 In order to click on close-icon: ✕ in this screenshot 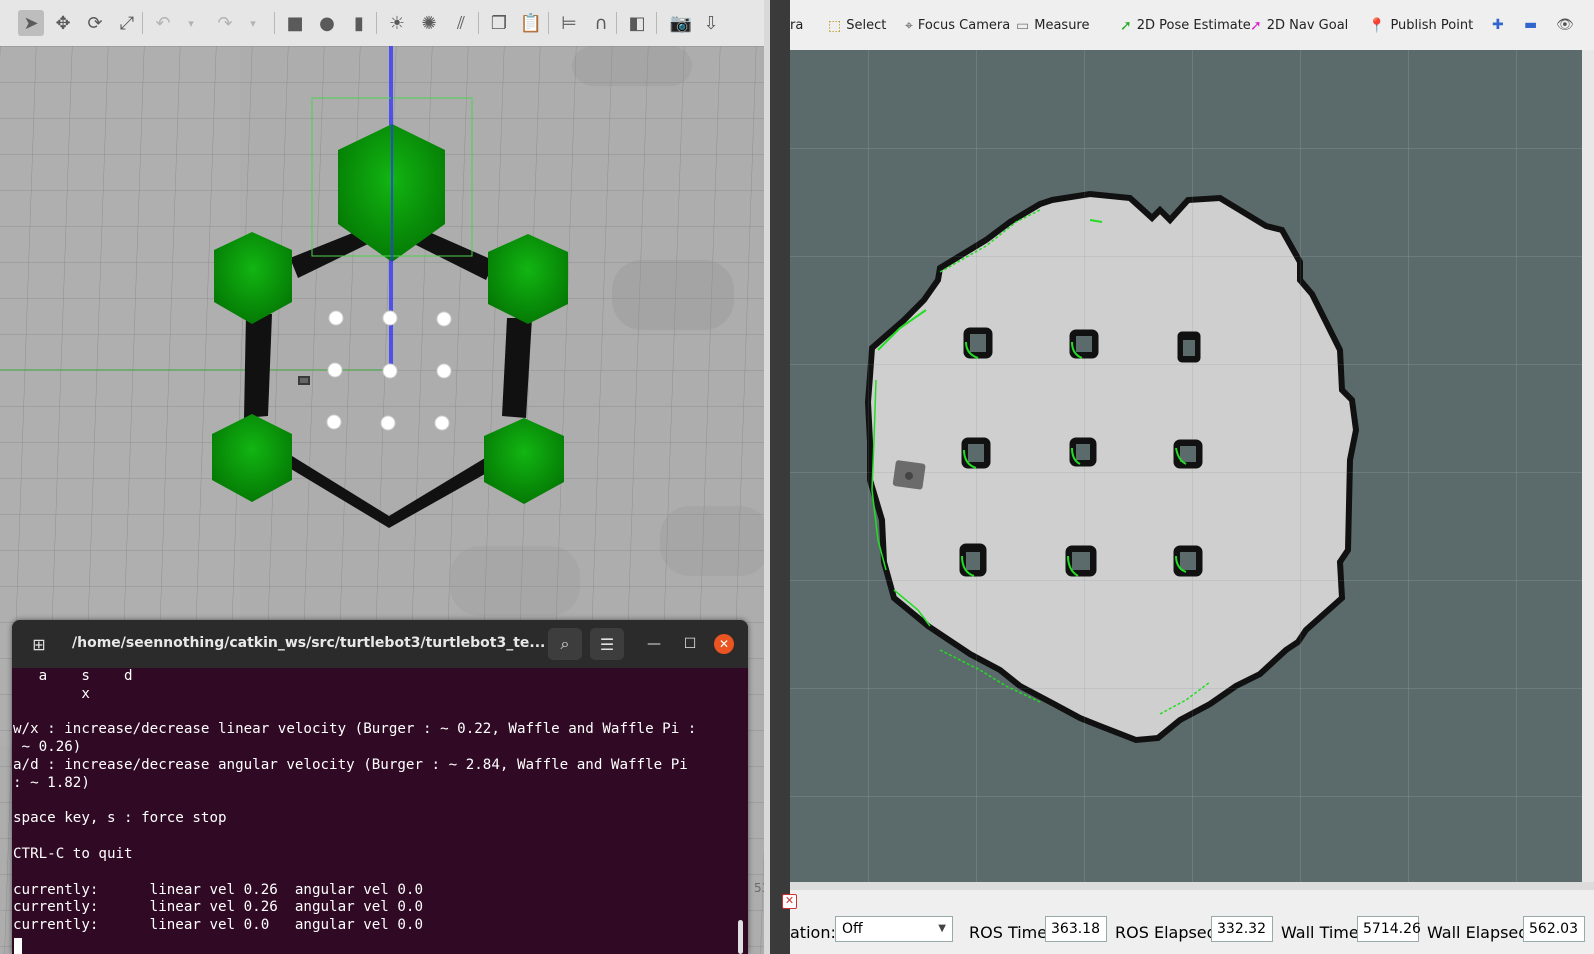, I will do `click(724, 644)`.